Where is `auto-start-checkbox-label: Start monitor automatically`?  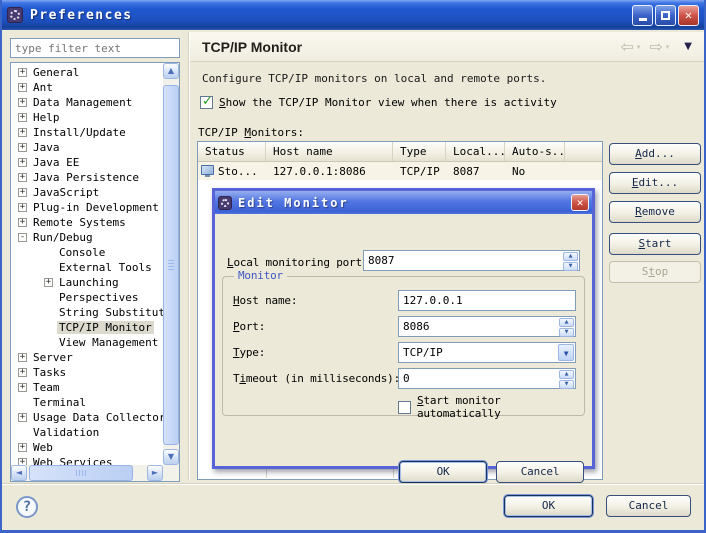 auto-start-checkbox-label: Start monitor automatically is located at coordinates (459, 407).